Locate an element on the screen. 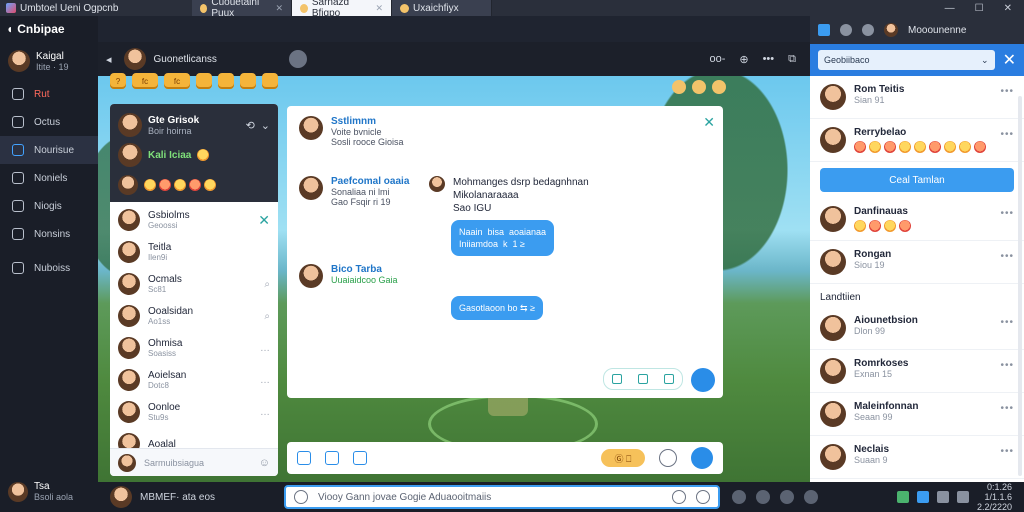 This screenshot has width=1024, height=512. info-icon is located at coordinates (868, 30).